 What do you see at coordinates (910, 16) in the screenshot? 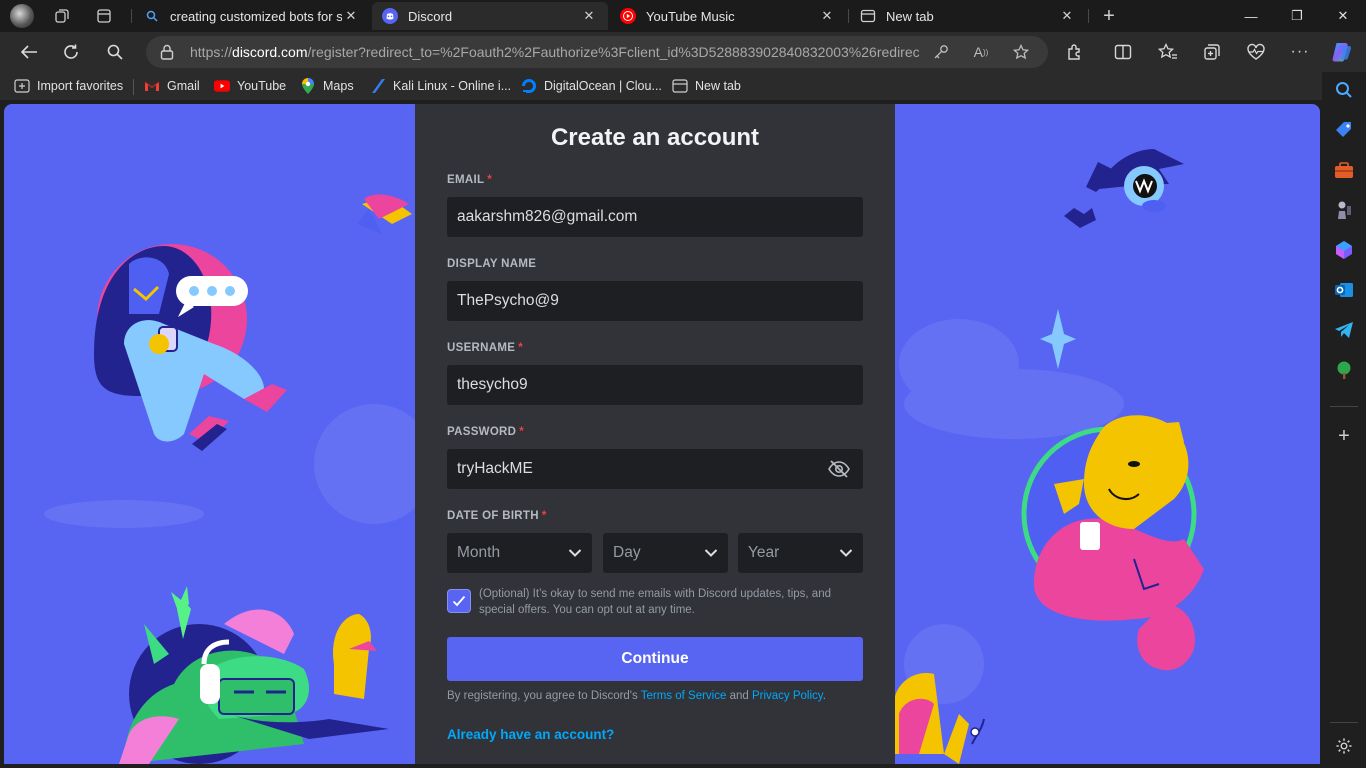
I see `tab-title: New tab` at bounding box center [910, 16].